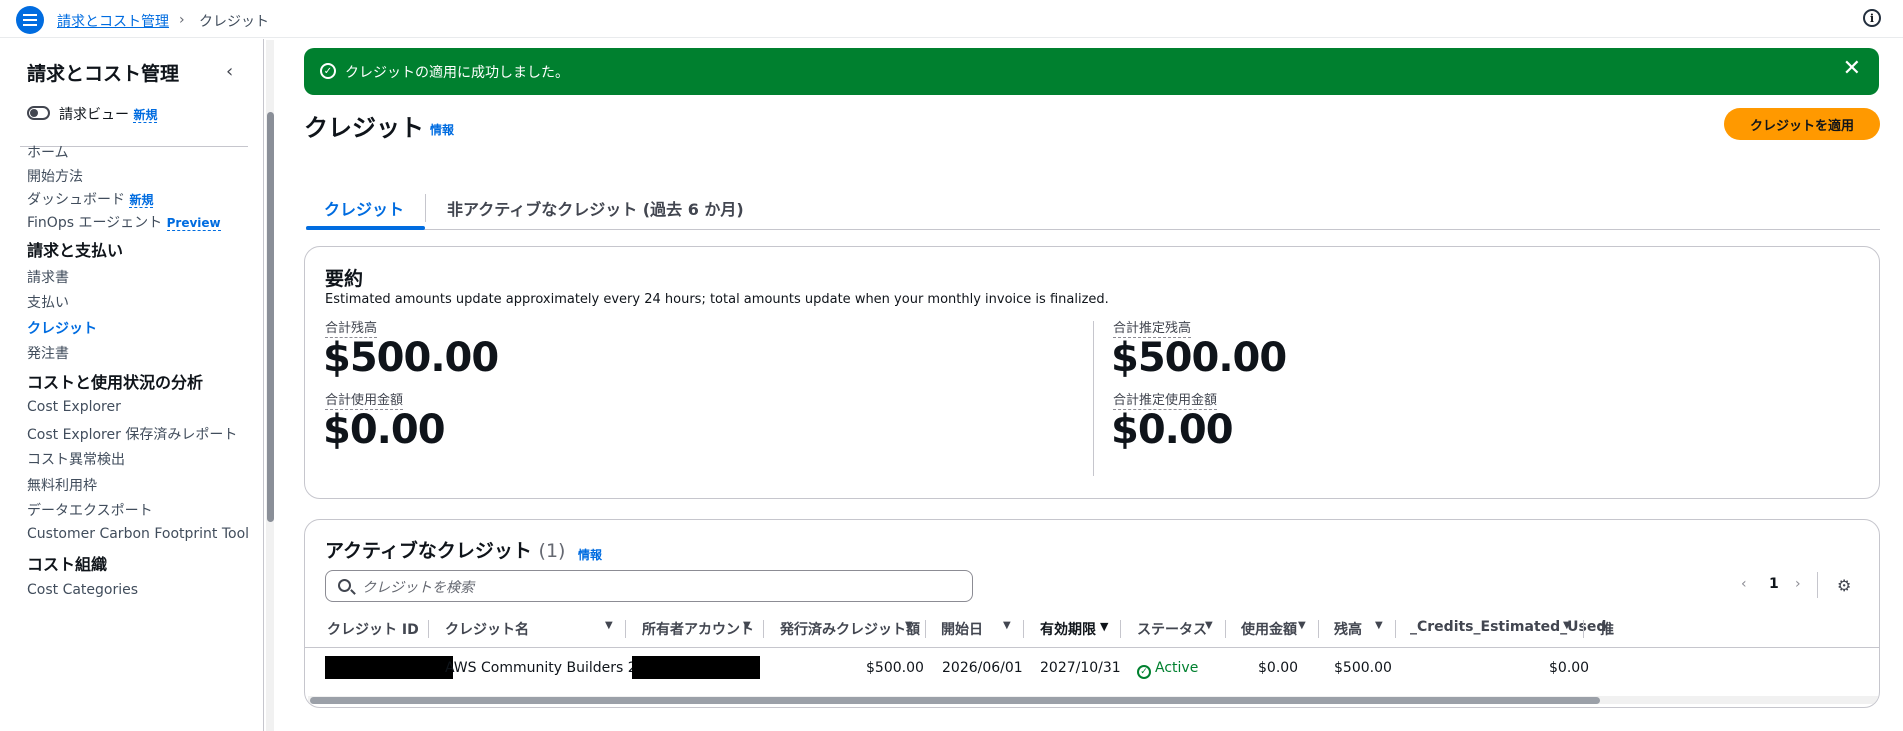 The width and height of the screenshot is (1903, 731). Describe the element at coordinates (1798, 584) in the screenshot. I see `pager-next-icon: ›` at that location.